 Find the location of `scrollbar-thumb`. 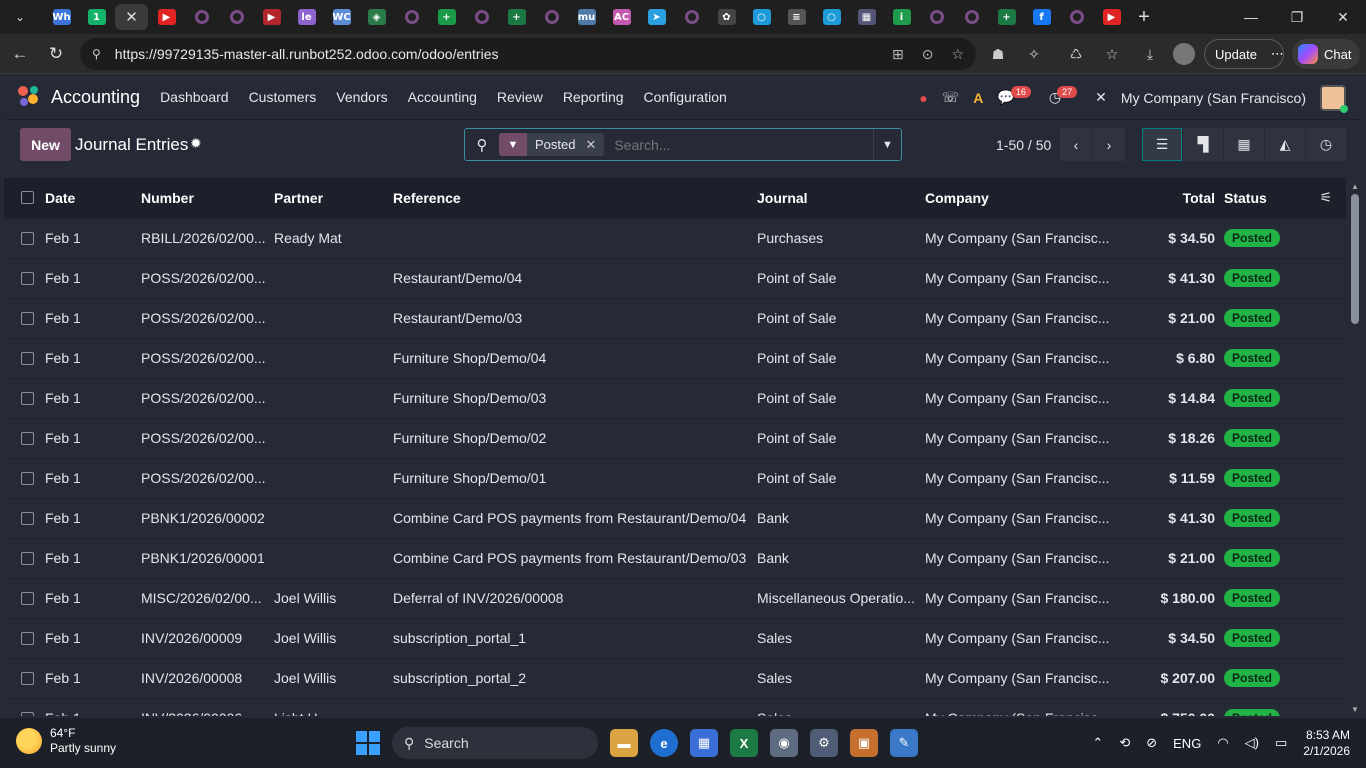

scrollbar-thumb is located at coordinates (1355, 259).